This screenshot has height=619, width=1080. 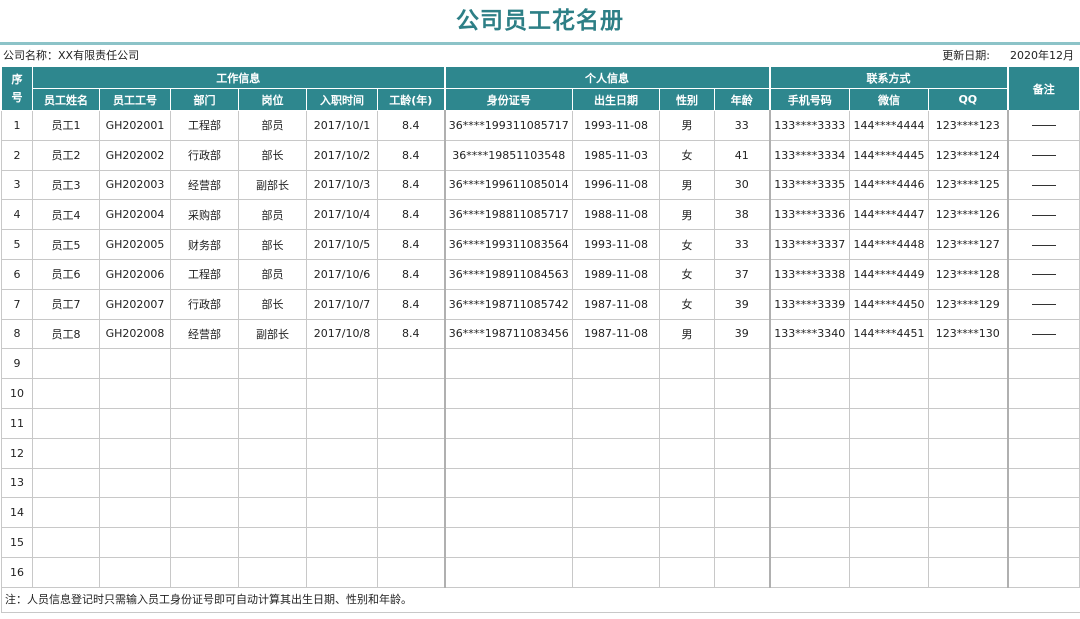 I want to click on cell-qq: 123****130, so click(x=968, y=334).